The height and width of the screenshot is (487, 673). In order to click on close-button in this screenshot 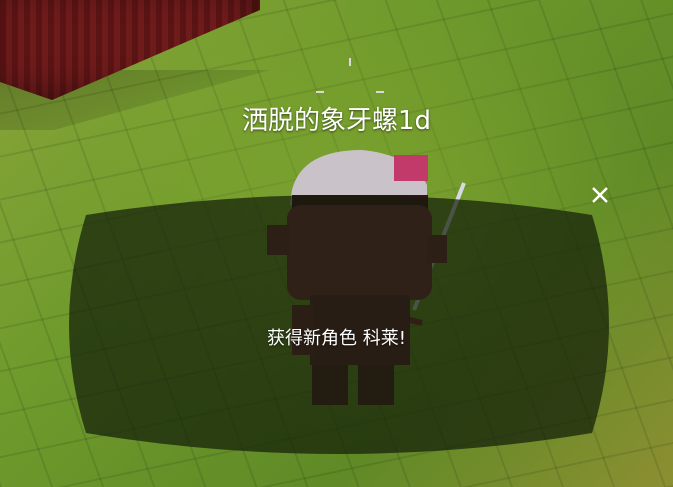, I will do `click(600, 195)`.